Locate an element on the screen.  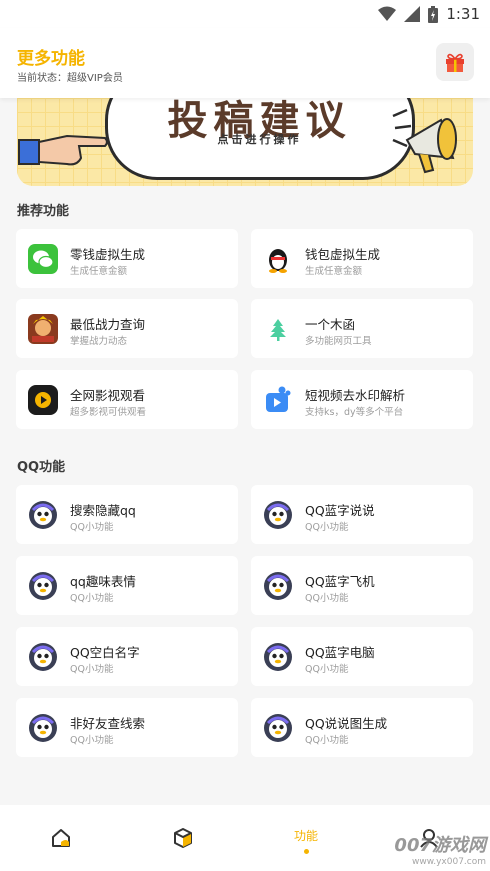
watermark-title: 007游戏网 is located at coordinates (440, 845).